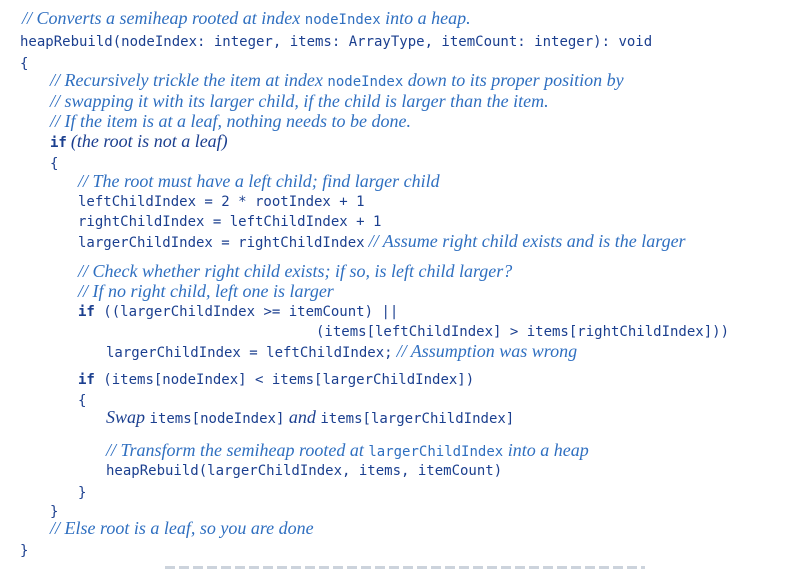 The width and height of the screenshot is (800, 573). Describe the element at coordinates (82, 493) in the screenshot. I see `close-brace-swap: }` at that location.